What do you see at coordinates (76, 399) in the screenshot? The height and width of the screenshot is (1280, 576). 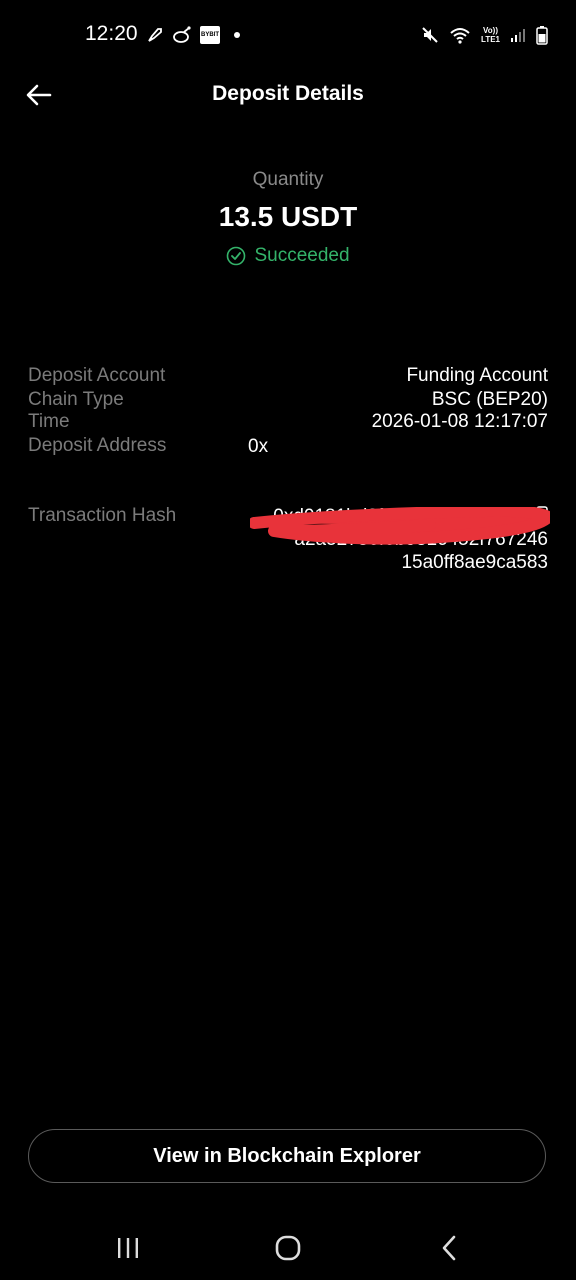 I see `chain-type-label: Chain Type` at bounding box center [76, 399].